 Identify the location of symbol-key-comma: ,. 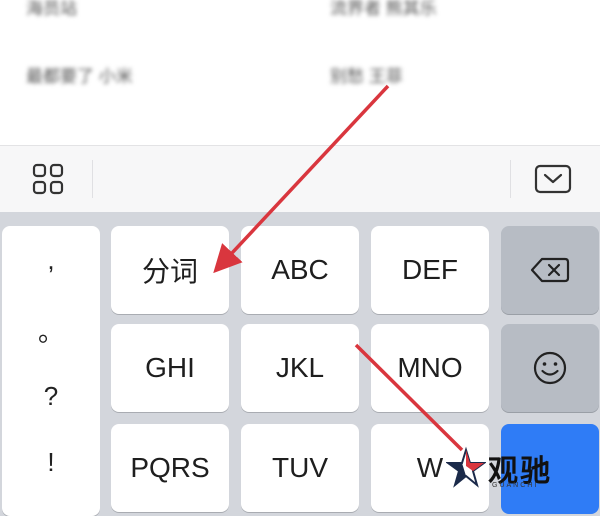
(51, 260).